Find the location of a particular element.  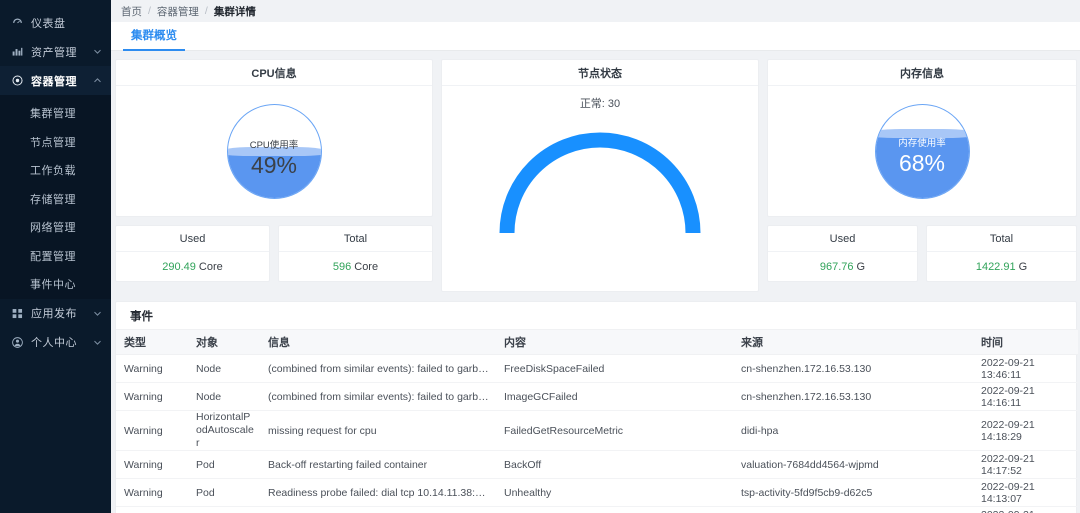

cell-object: HorizontalPodAutoscaler is located at coordinates (224, 430).